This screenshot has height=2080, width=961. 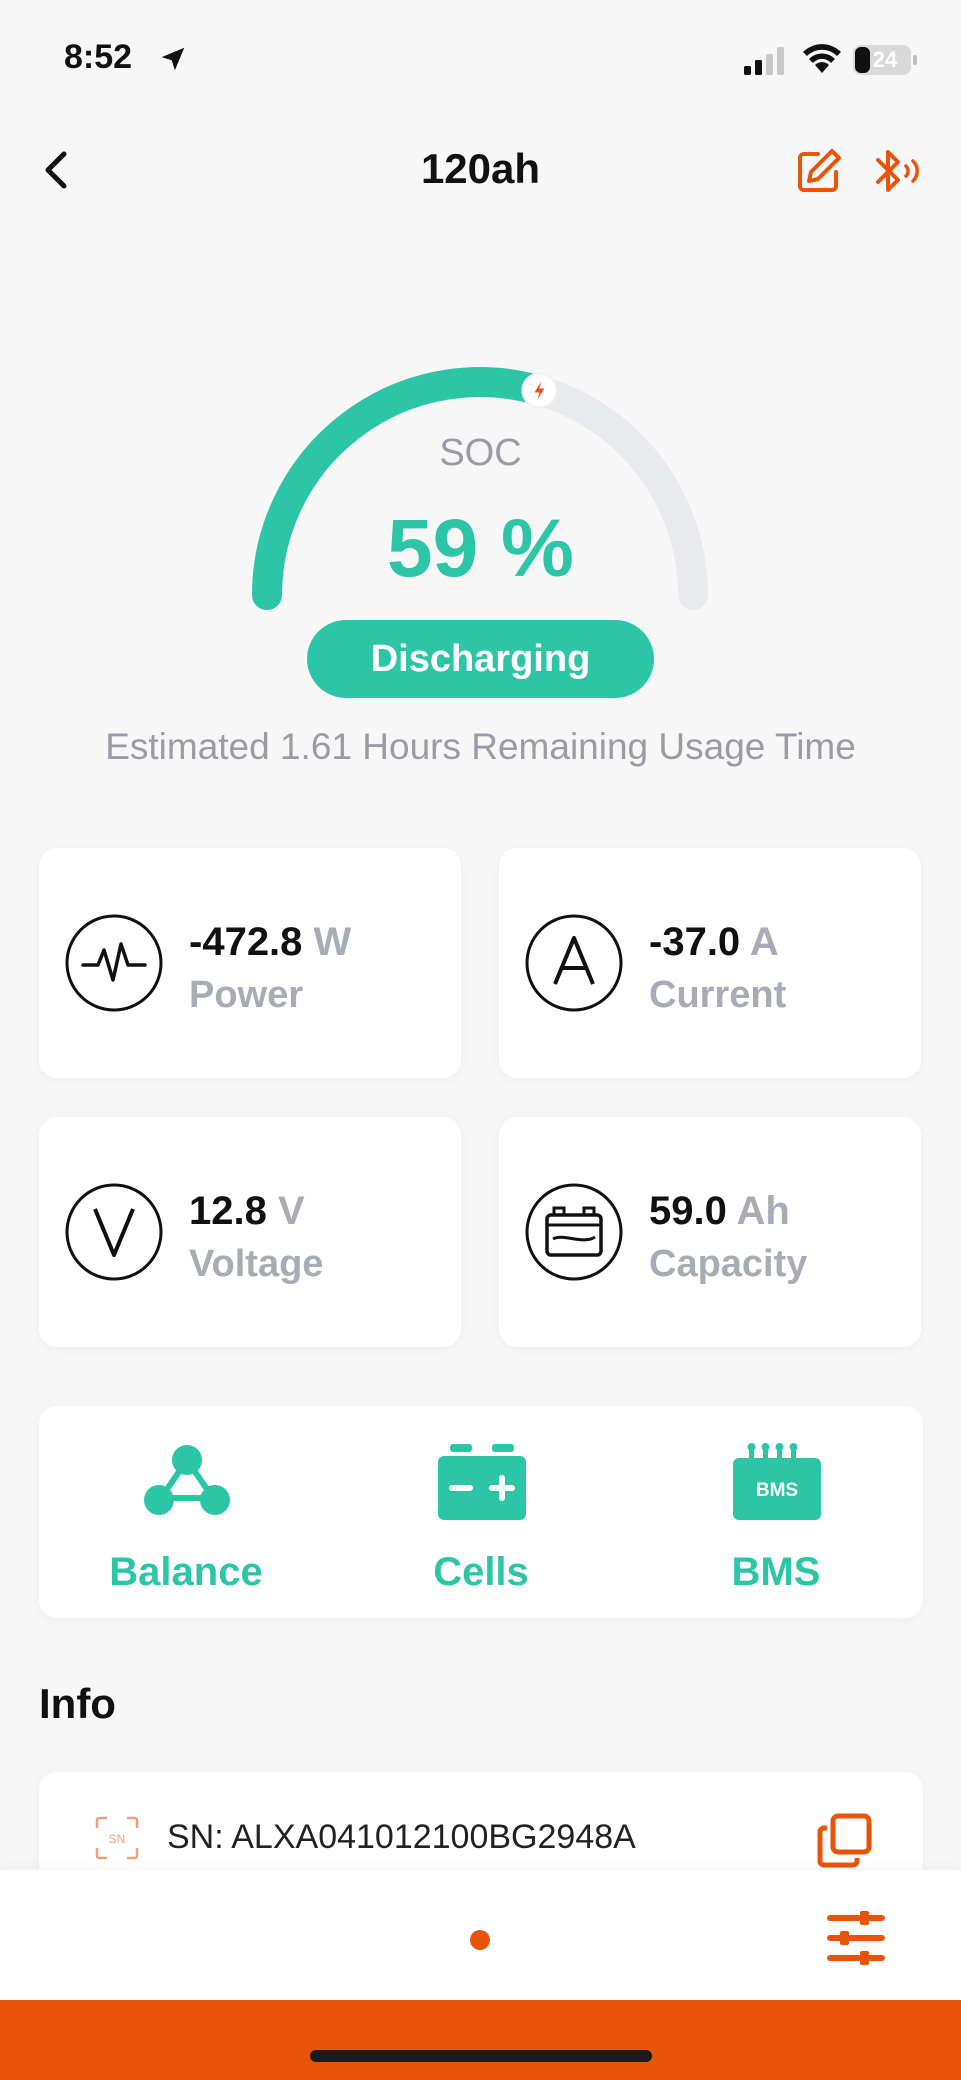 What do you see at coordinates (856, 1938) in the screenshot?
I see `settings-sliders-icon` at bounding box center [856, 1938].